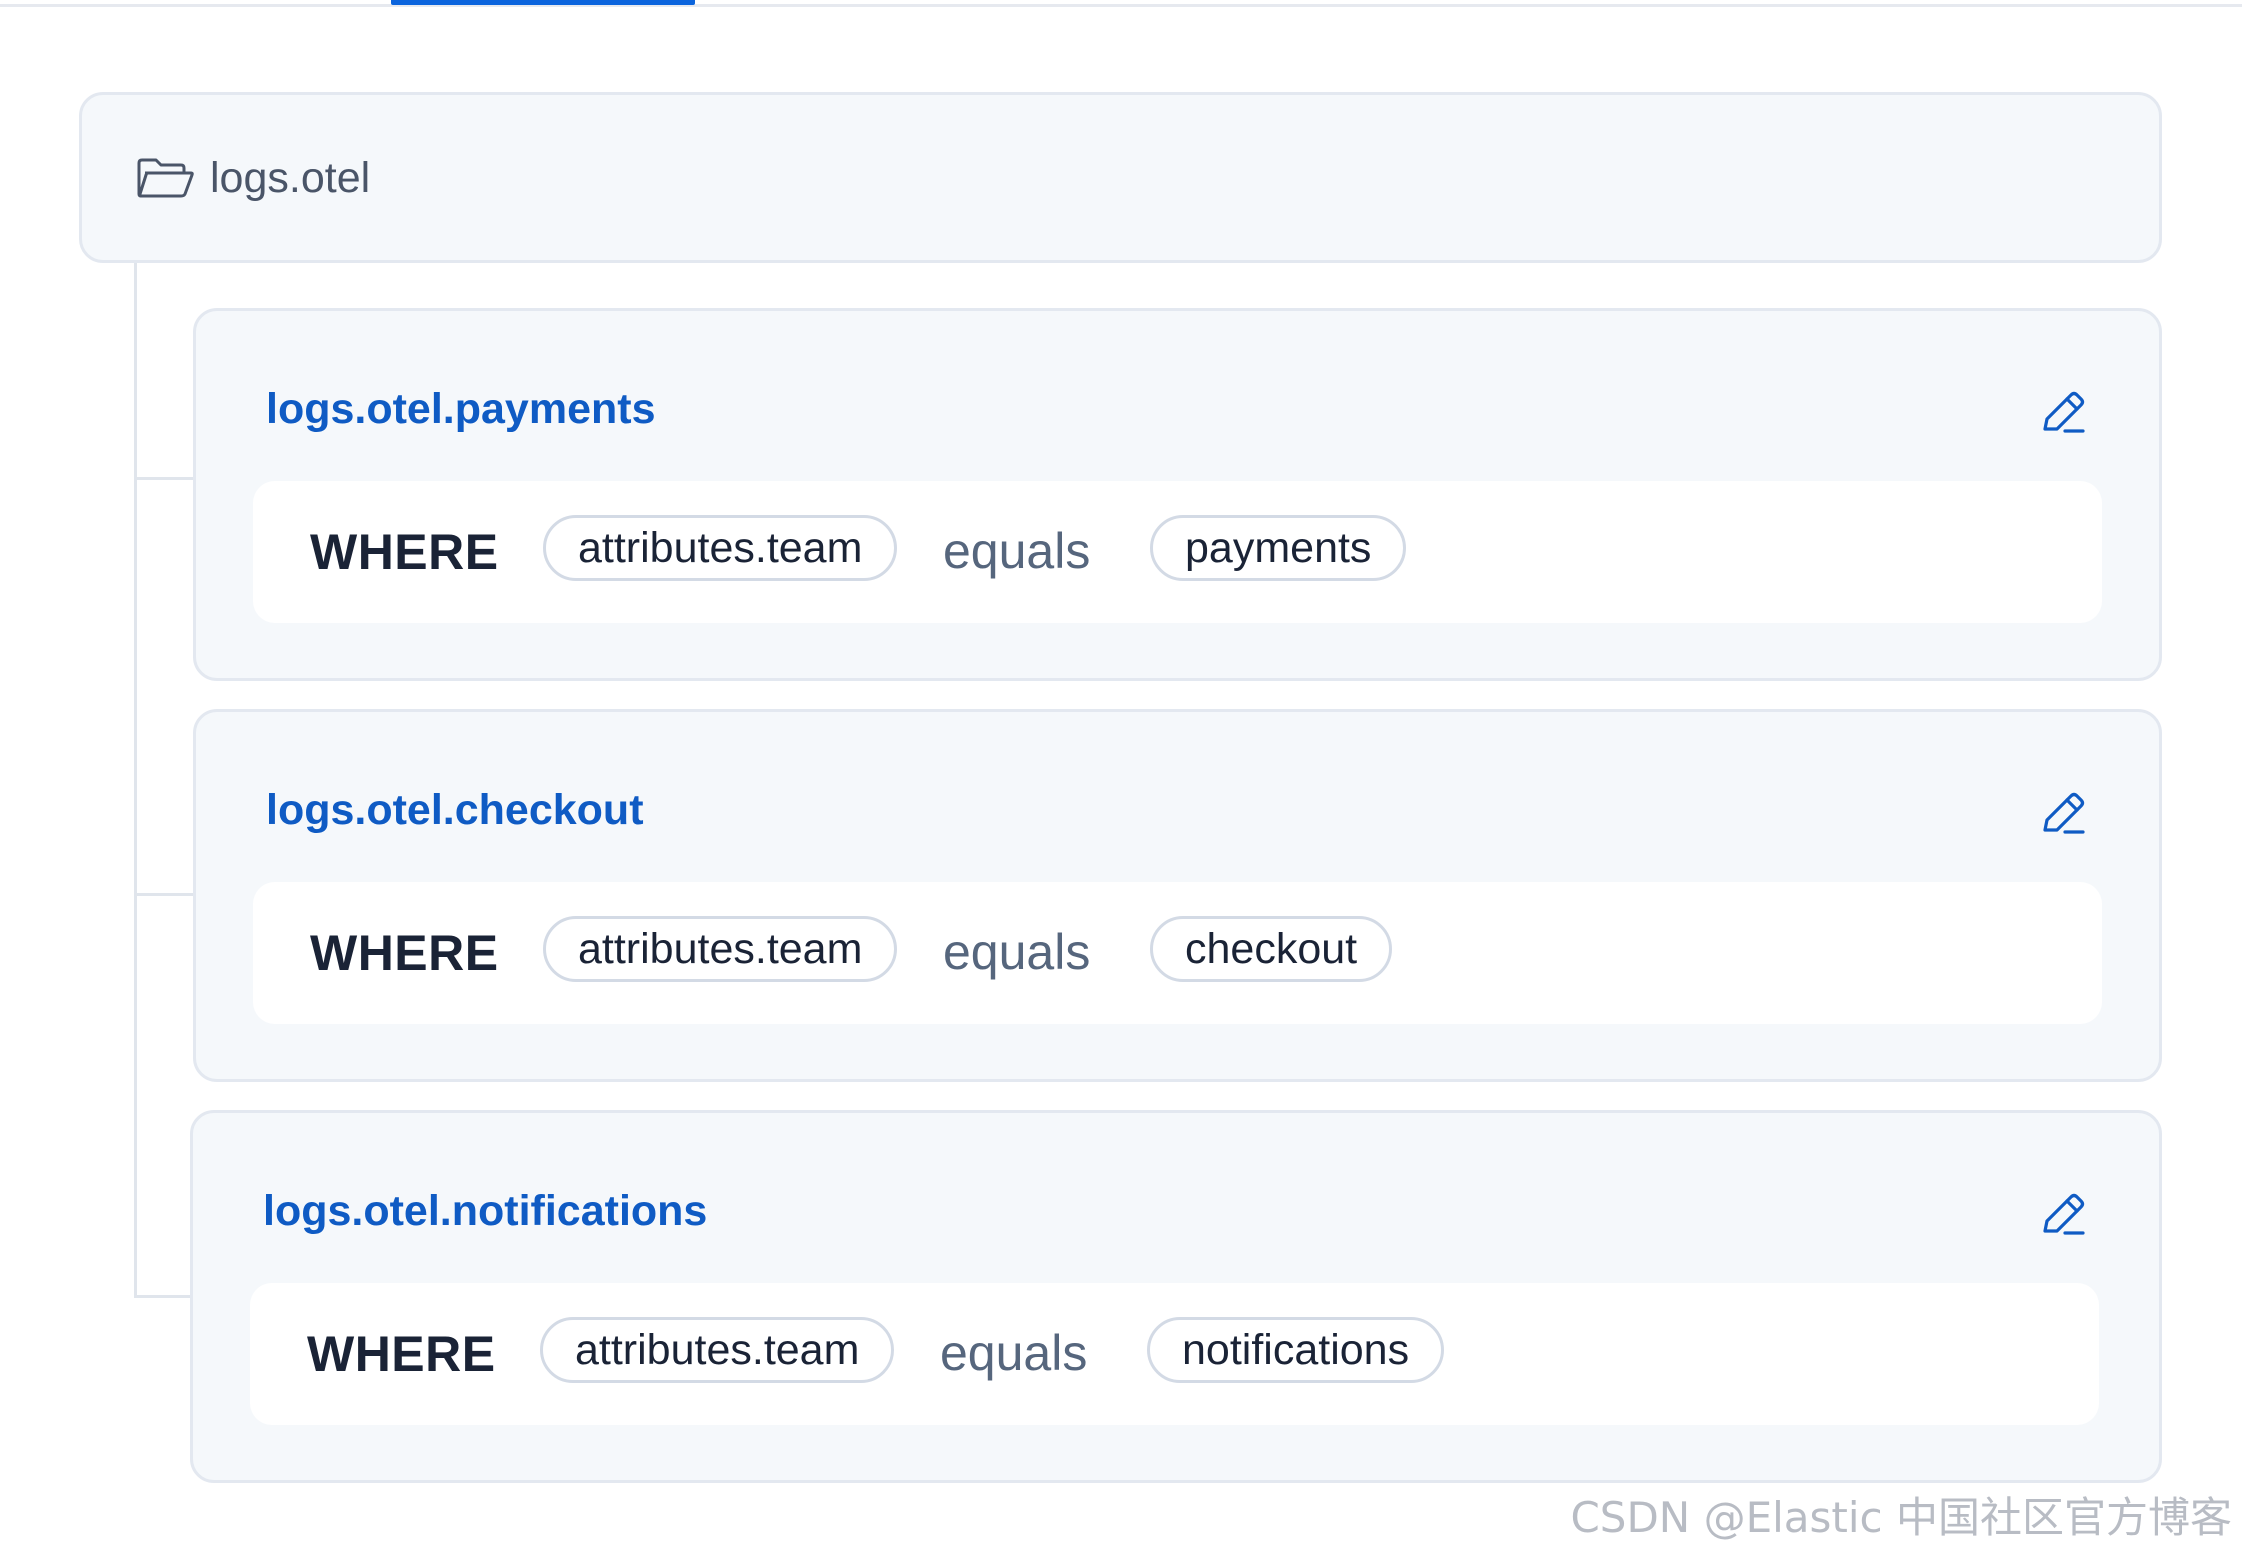  Describe the element at coordinates (166, 178) in the screenshot. I see `folder-open-icon` at that location.